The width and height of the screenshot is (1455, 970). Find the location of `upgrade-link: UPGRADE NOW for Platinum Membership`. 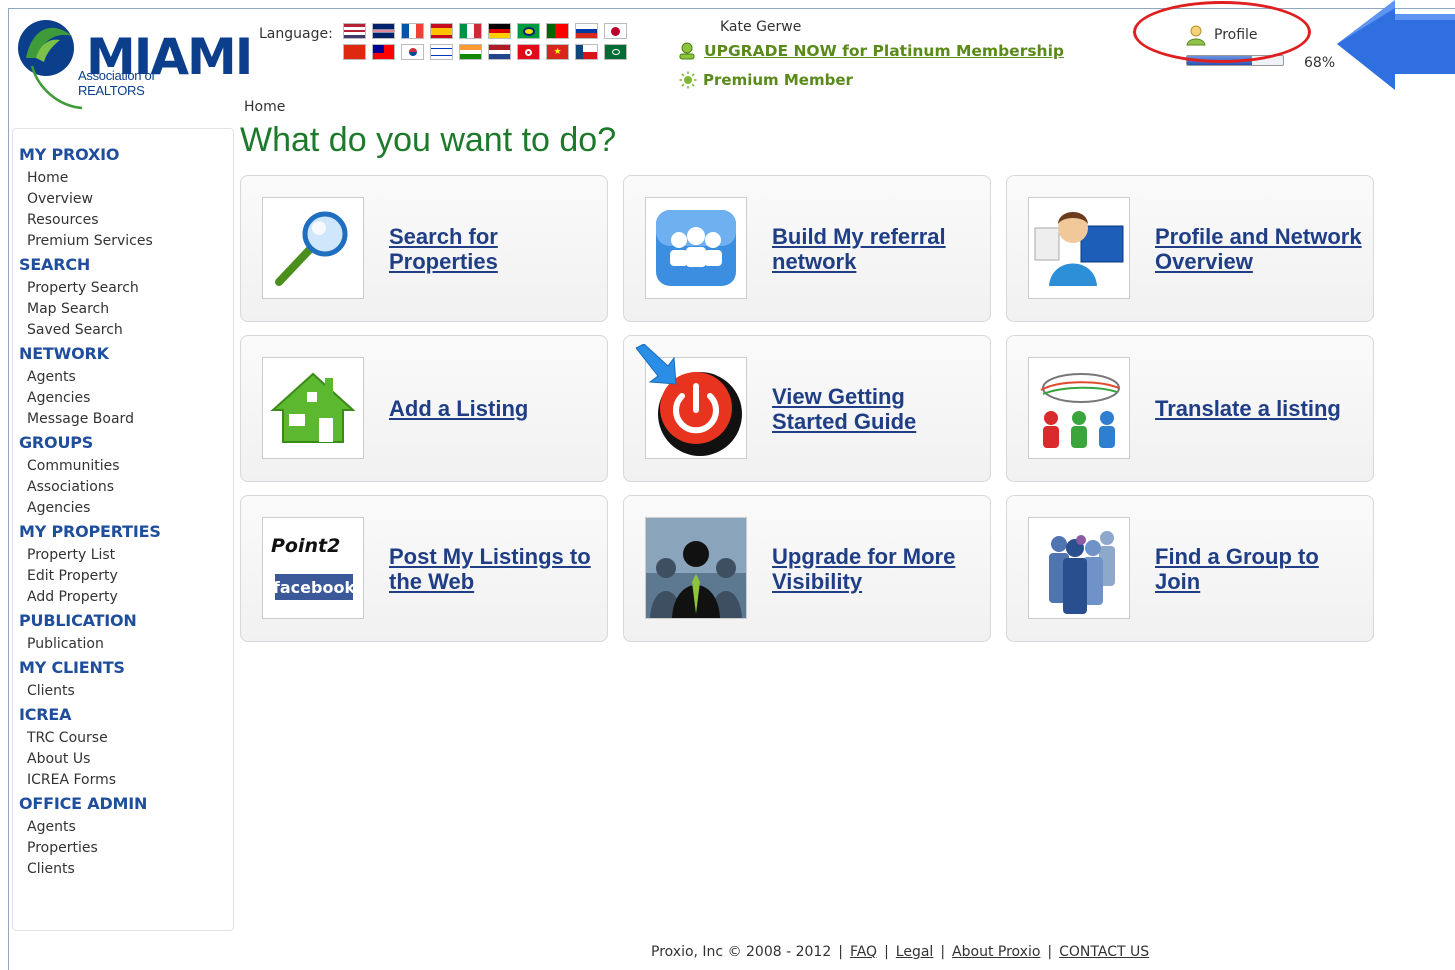

upgrade-link: UPGRADE NOW for Platinum Membership is located at coordinates (884, 51).